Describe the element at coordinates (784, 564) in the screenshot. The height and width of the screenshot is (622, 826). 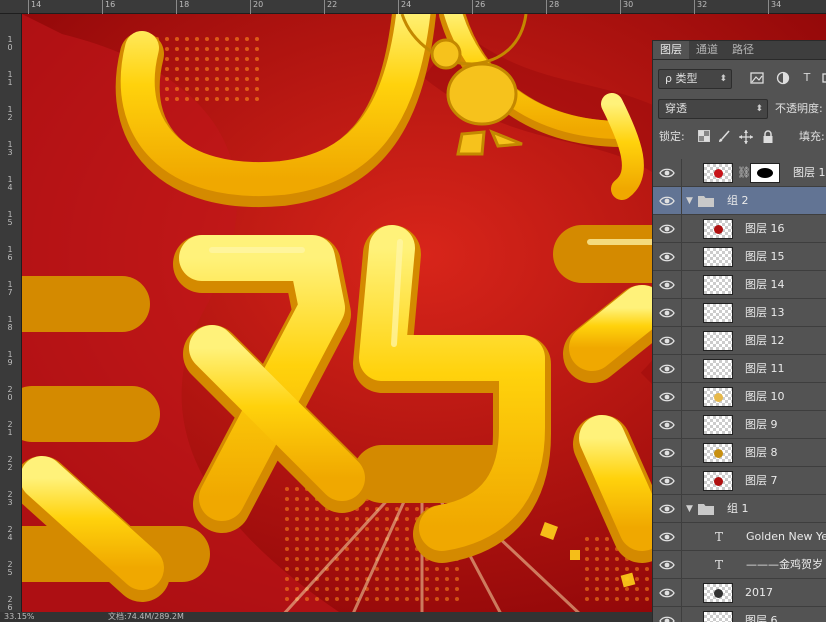
I see `layer-name: ———金鸡贺岁` at that location.